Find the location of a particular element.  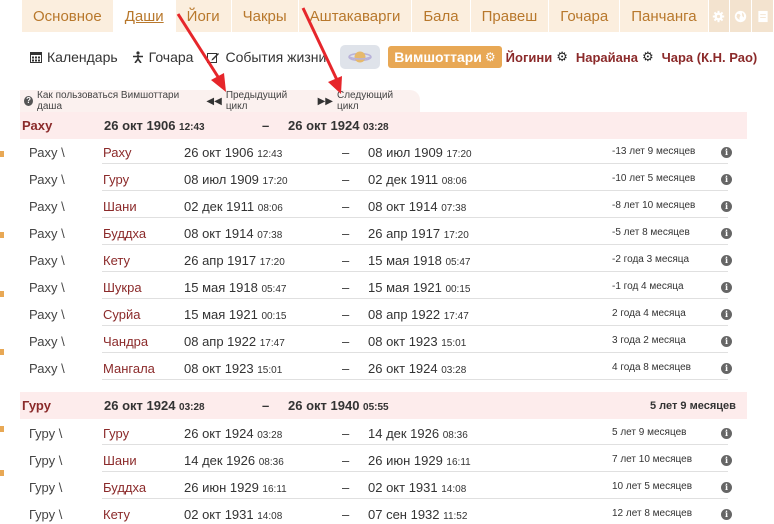

time-text: 15:01 is located at coordinates (454, 343).